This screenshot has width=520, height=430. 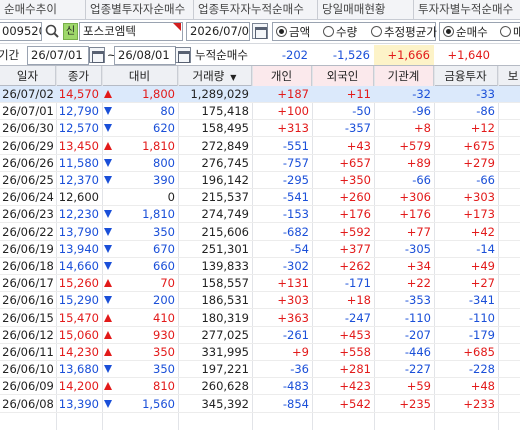 What do you see at coordinates (510, 32) in the screenshot?
I see `radio-buy: 매` at bounding box center [510, 32].